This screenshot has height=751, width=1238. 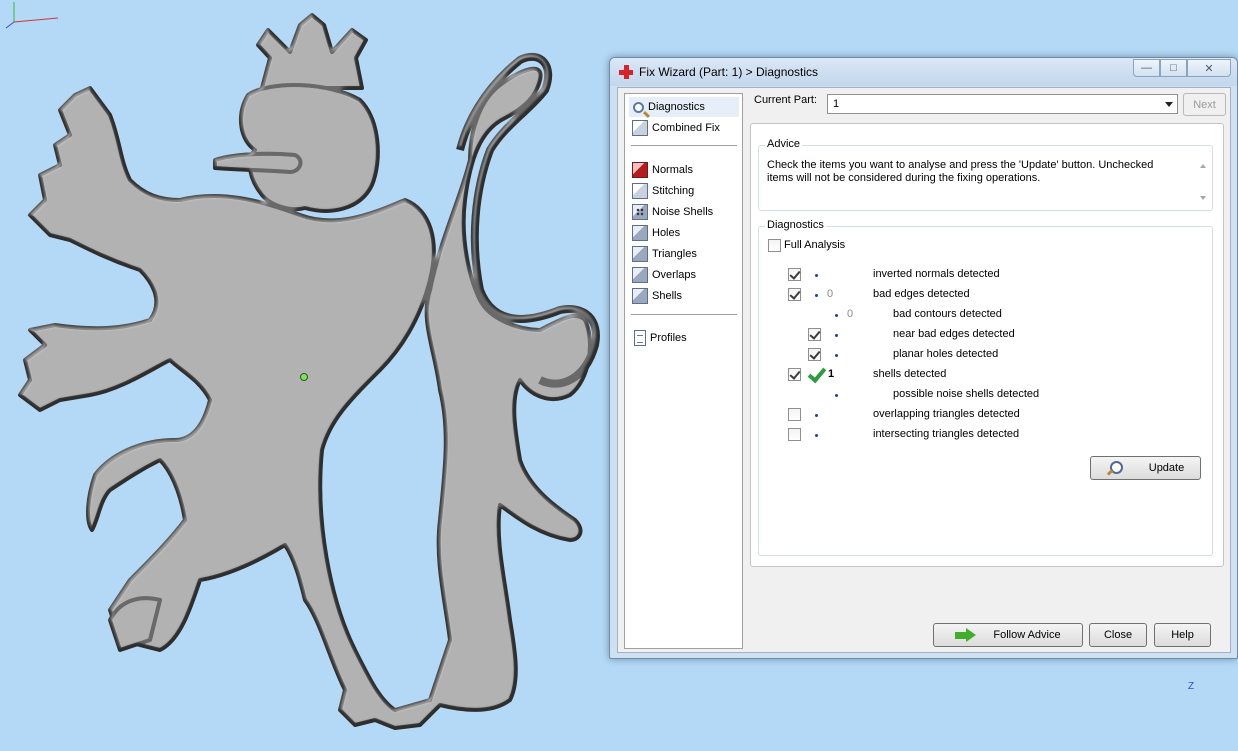 What do you see at coordinates (31, 15) in the screenshot?
I see `axis-triad` at bounding box center [31, 15].